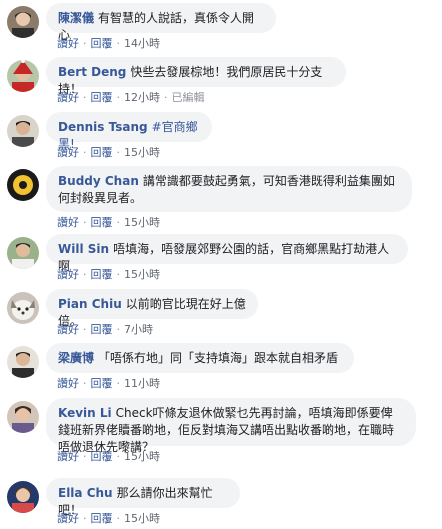  What do you see at coordinates (103, 127) in the screenshot?
I see `comment-author: Dennis Tsang` at bounding box center [103, 127].